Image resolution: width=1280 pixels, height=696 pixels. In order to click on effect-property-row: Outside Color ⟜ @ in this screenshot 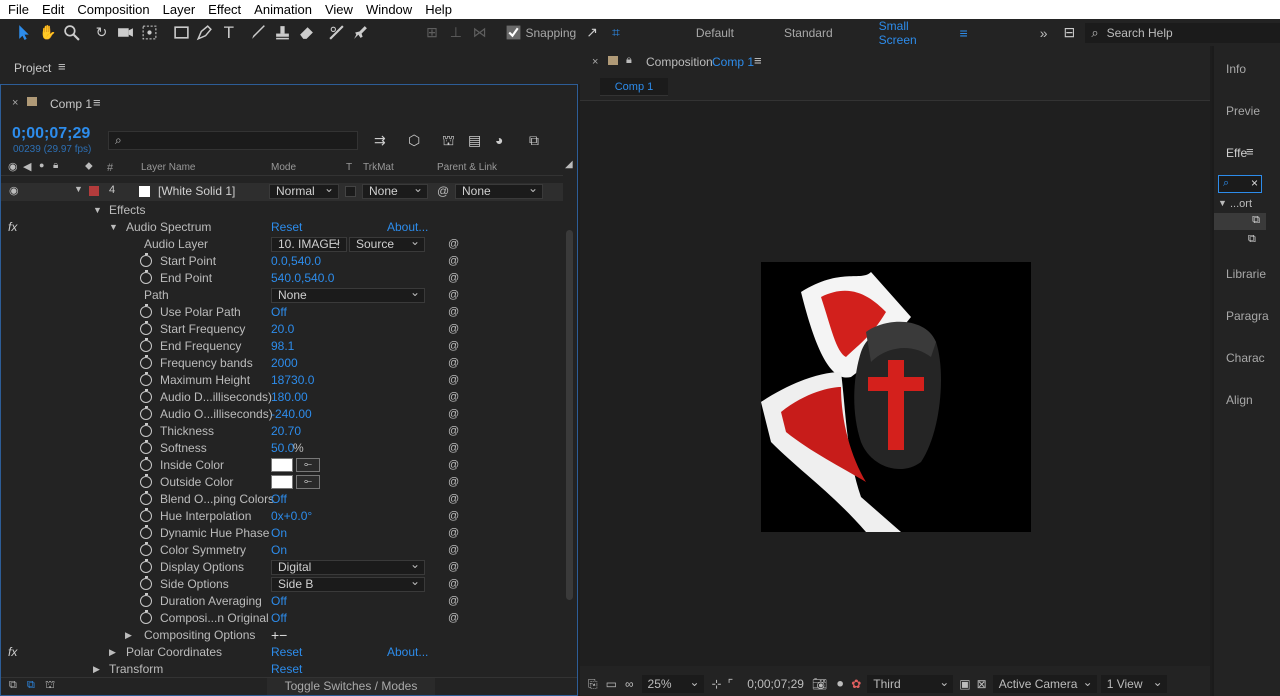, I will do `click(282, 482)`.